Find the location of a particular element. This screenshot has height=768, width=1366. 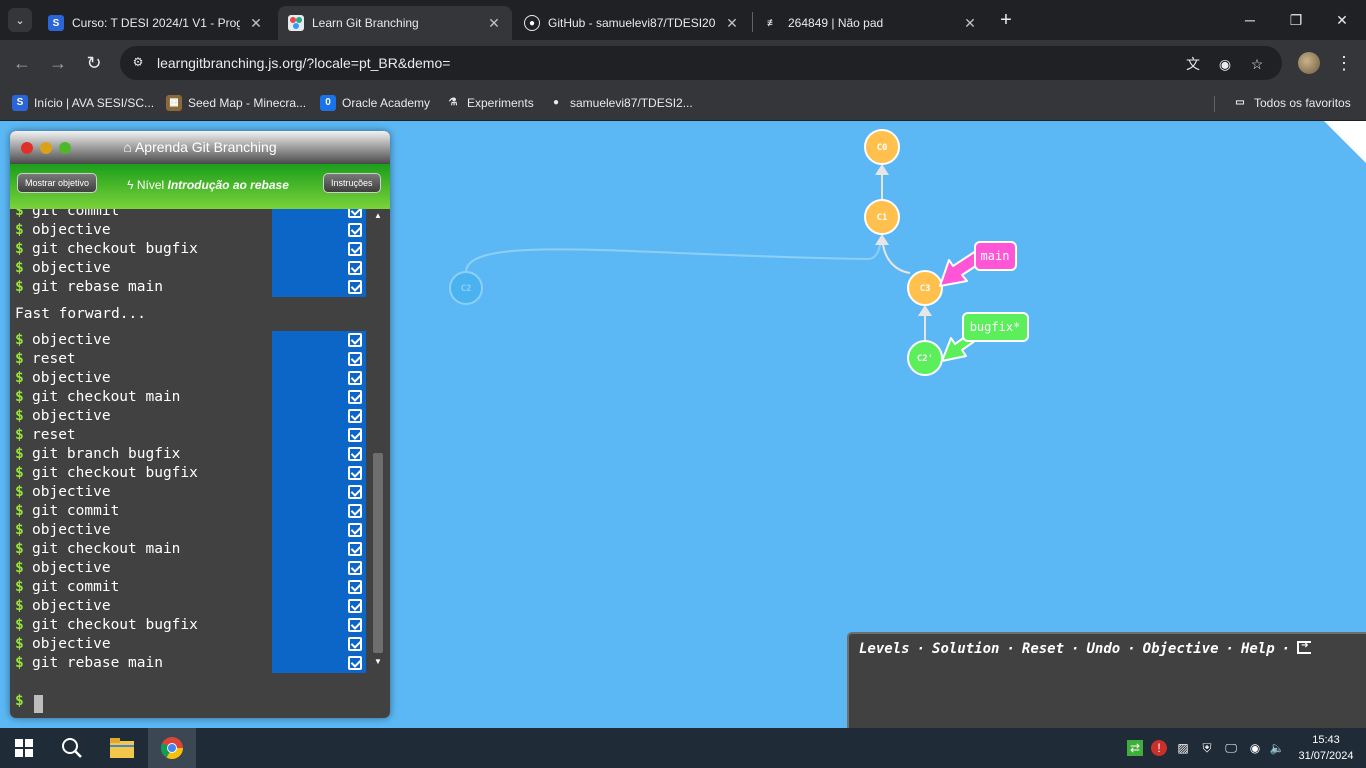

eye-off-icon: ◉ is located at coordinates (1225, 64).